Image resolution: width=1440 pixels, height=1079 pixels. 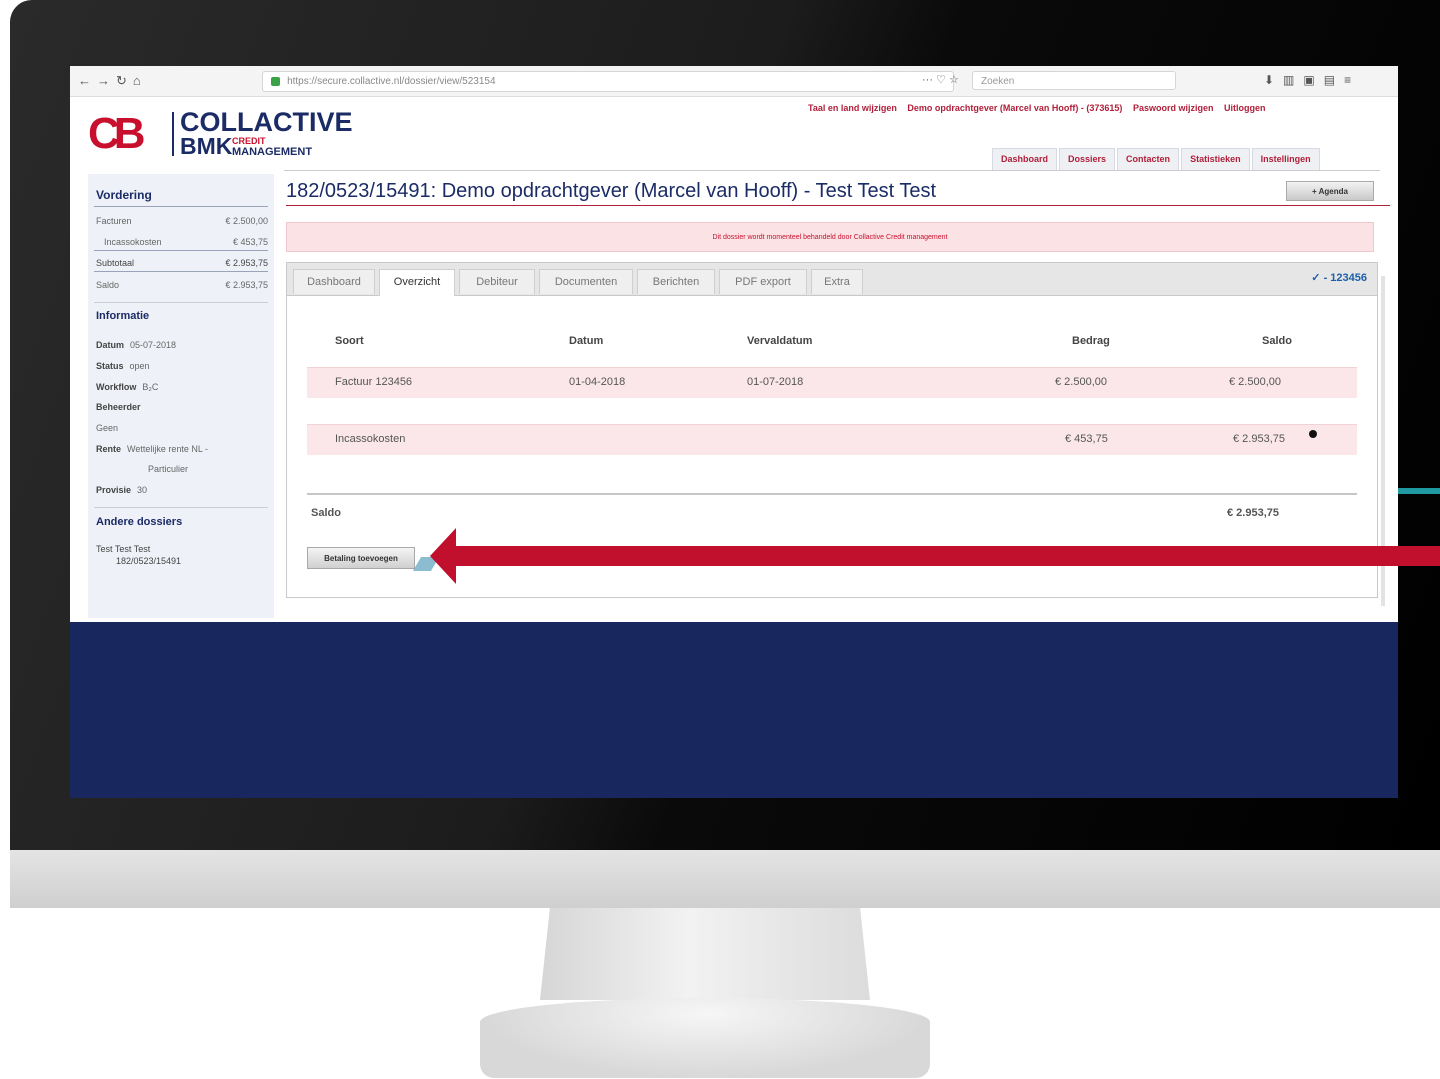 What do you see at coordinates (114, 221) in the screenshot?
I see `sidebar-label: Facturen` at bounding box center [114, 221].